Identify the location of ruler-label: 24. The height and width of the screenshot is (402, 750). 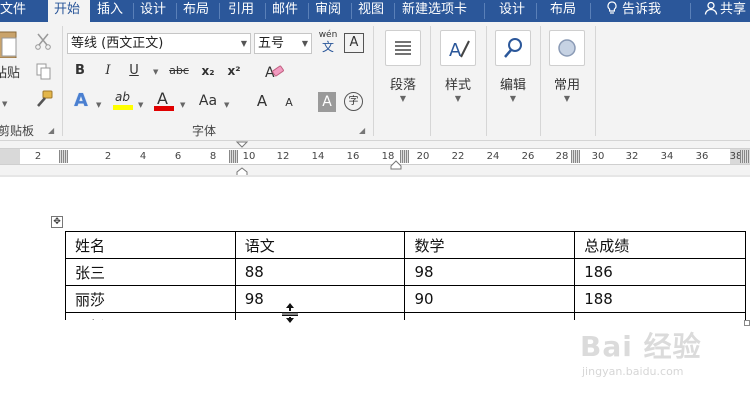
(493, 156).